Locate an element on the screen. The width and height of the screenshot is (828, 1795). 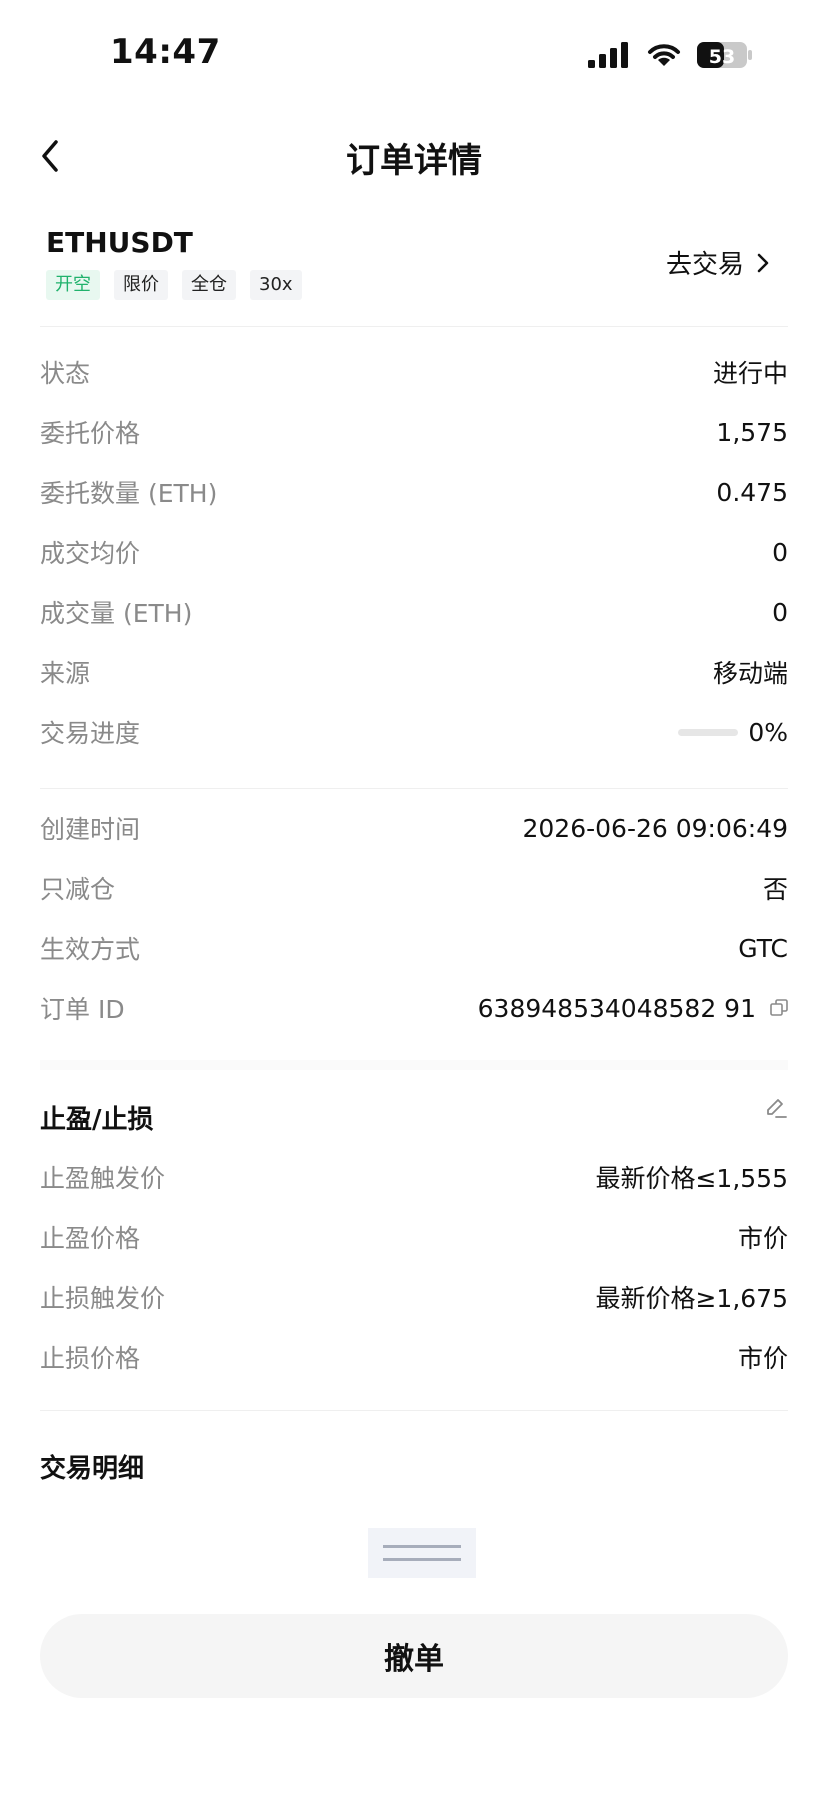
progress-label: 交易进度 is located at coordinates (90, 733).